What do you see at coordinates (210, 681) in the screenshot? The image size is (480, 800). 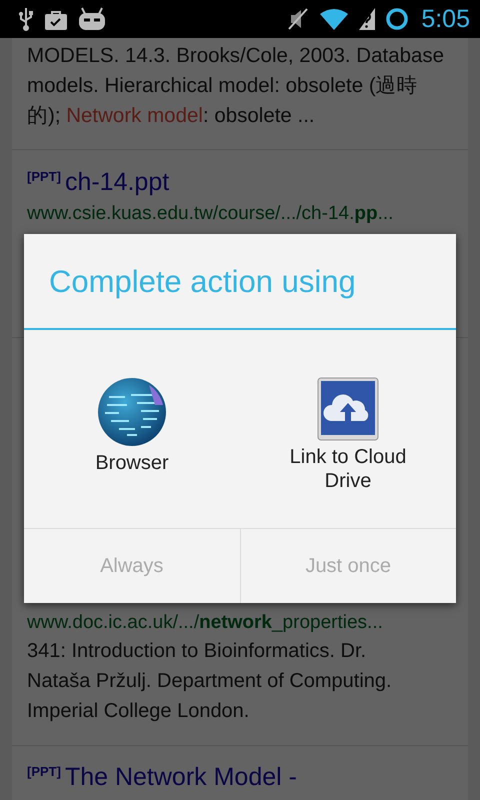 I see `result-snippet: 341: Introduction to Bioinformatics. Dr. Nataša Pržulj. Department of Computing. Imperial College London.` at bounding box center [210, 681].